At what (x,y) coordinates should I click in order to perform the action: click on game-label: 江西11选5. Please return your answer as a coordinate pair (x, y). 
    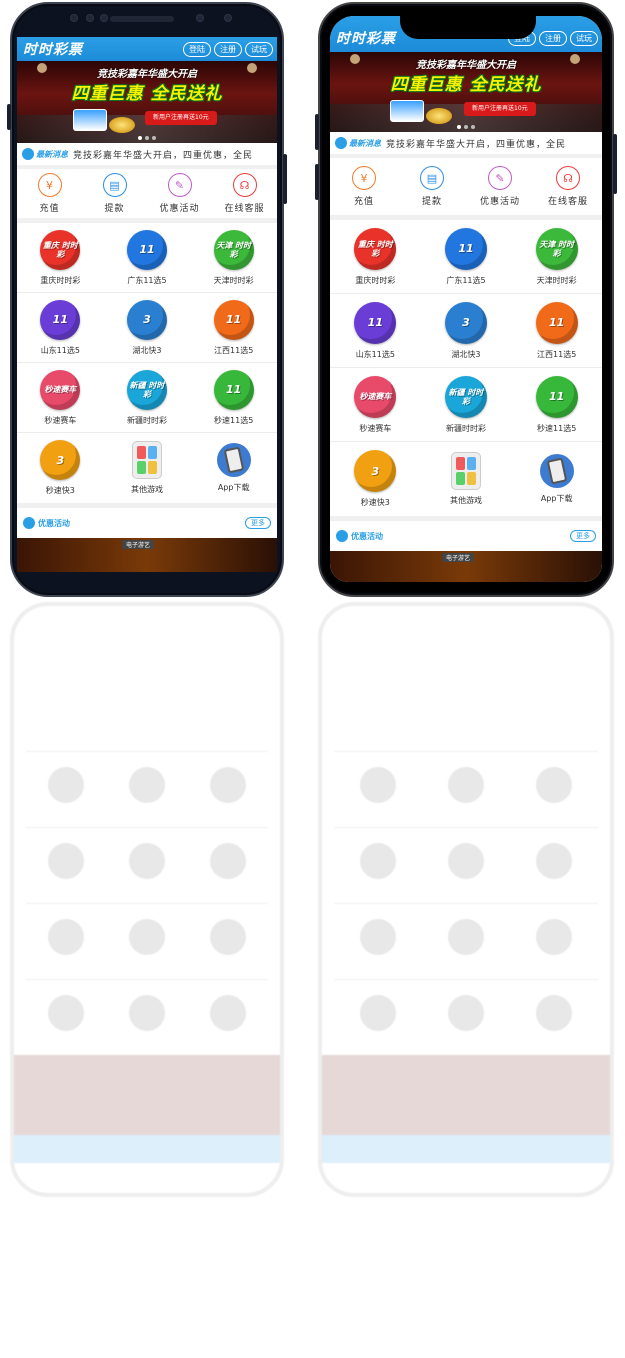
    Looking at the image, I should click on (557, 354).